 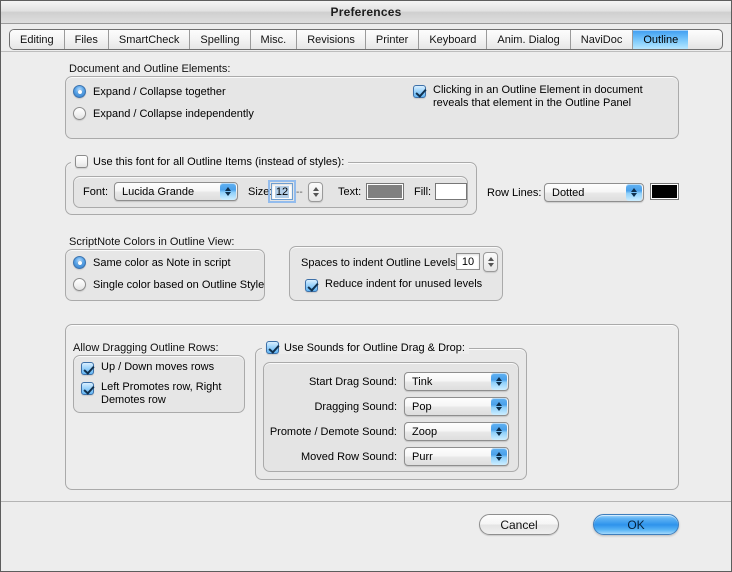 I want to click on indent-label: Spaces to indent Outline Levels:, so click(x=380, y=263).